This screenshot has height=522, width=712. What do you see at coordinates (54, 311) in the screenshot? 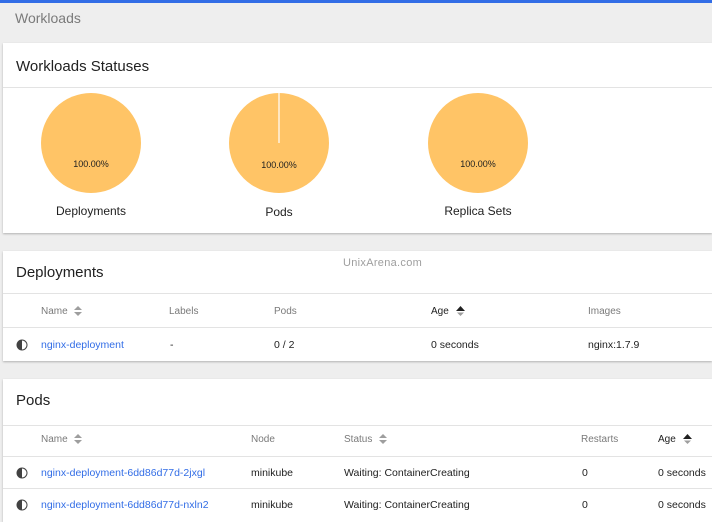
I see `deployments-header-name-label: Name` at bounding box center [54, 311].